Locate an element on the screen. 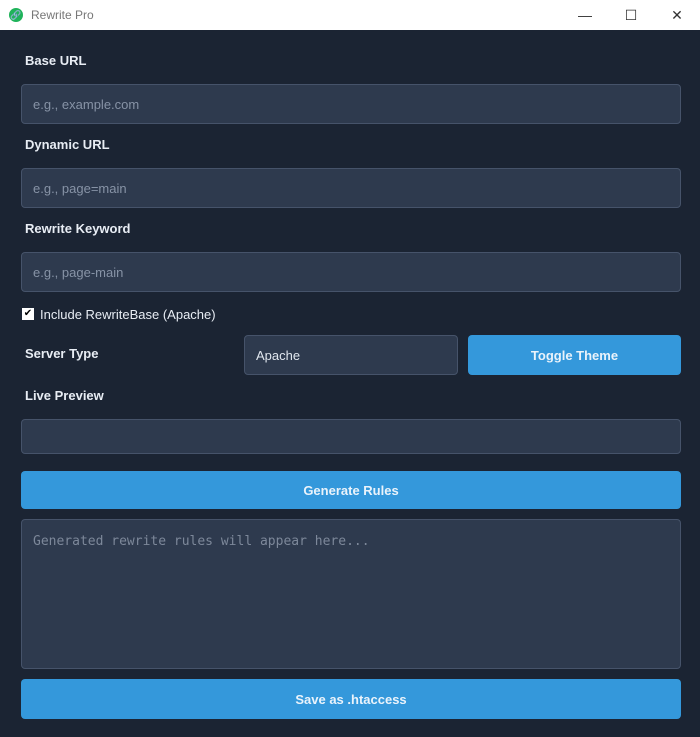  base-url-input: e.g., example.com is located at coordinates (351, 104).